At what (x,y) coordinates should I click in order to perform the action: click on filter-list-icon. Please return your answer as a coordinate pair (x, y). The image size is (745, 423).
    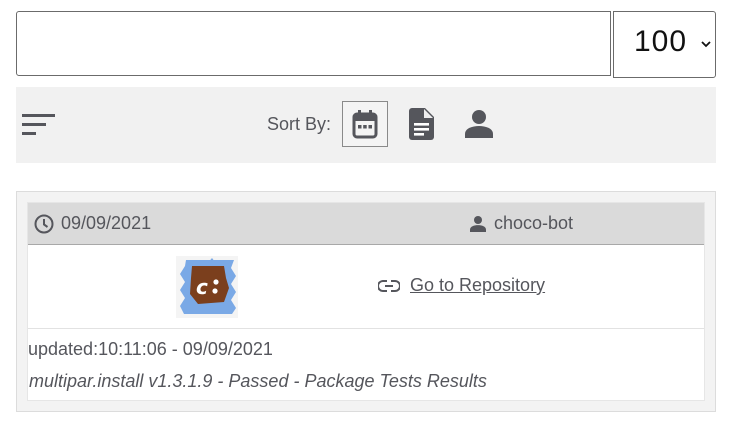
    Looking at the image, I should click on (39, 125).